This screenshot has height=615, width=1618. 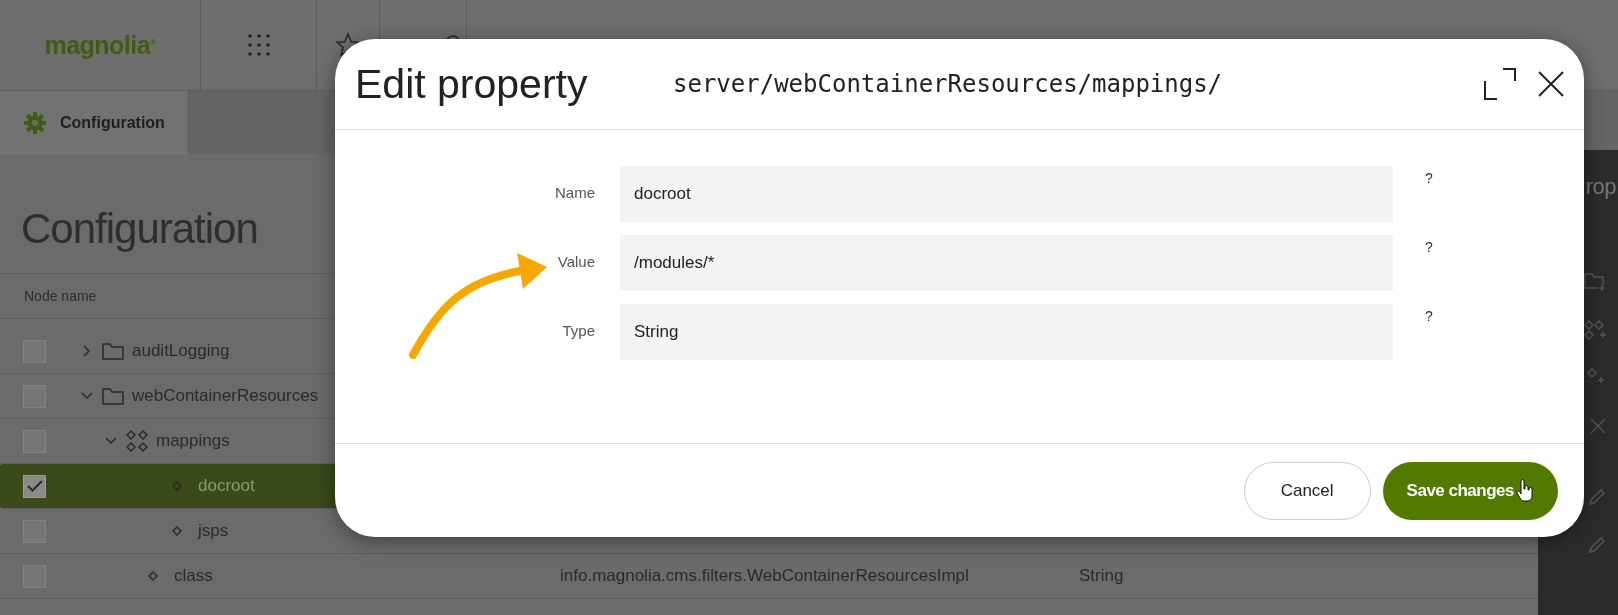 I want to click on node-value: info.magnolia.cms.filters.WebContainerResourcesImpl, so click(x=765, y=576).